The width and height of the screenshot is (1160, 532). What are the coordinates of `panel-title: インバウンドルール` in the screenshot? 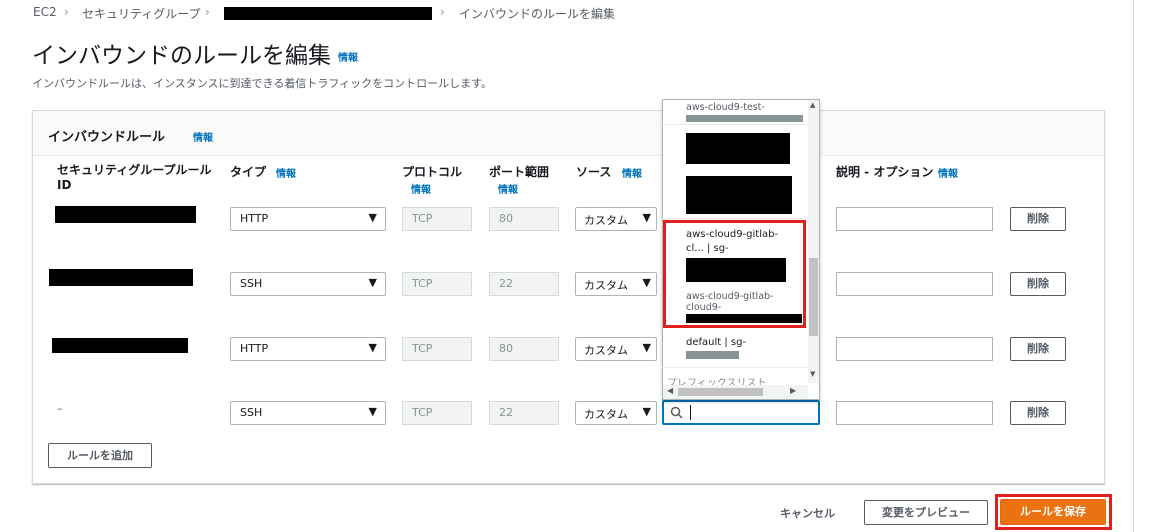 It's located at (107, 137).